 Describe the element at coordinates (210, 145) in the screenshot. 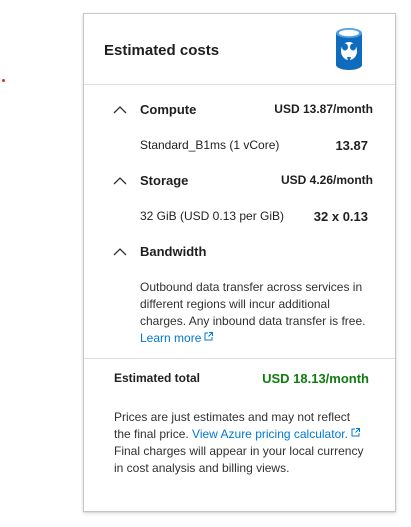

I see `compute-sku-label: Standard_B1ms (1 vCore)` at that location.